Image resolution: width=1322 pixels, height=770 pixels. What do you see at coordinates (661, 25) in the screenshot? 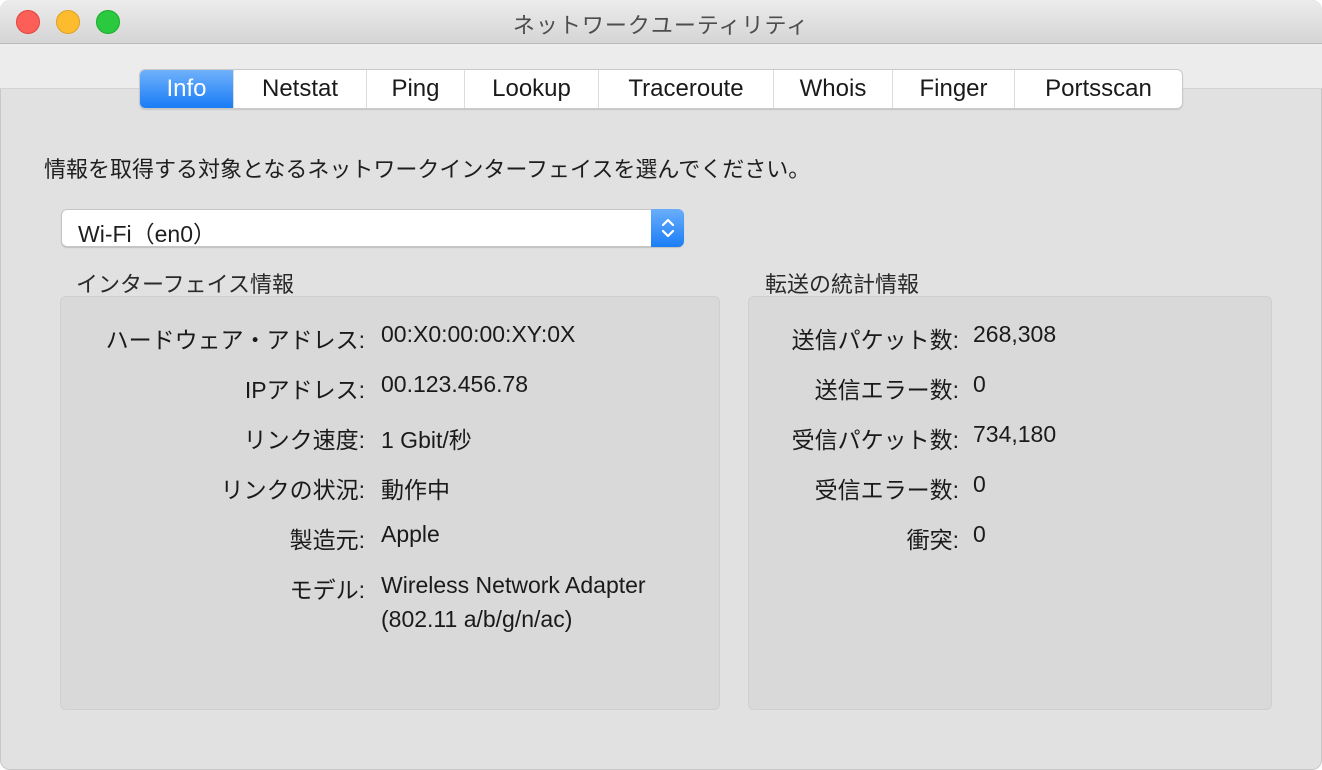
I see `window-title: ネットワークユーティリティ` at bounding box center [661, 25].